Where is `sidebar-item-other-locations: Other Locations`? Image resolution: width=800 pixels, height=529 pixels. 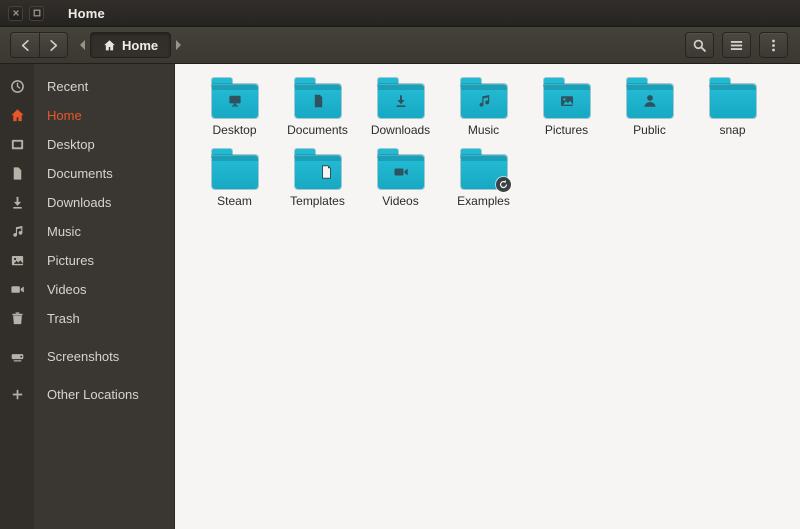 sidebar-item-other-locations: Other Locations is located at coordinates (87, 394).